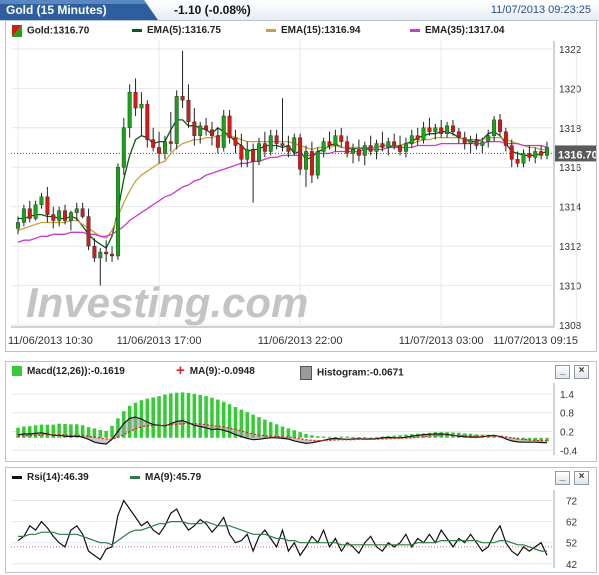 This screenshot has height=575, width=599. I want to click on x-tick-label: 11/06/2013 17:00, so click(159, 341).